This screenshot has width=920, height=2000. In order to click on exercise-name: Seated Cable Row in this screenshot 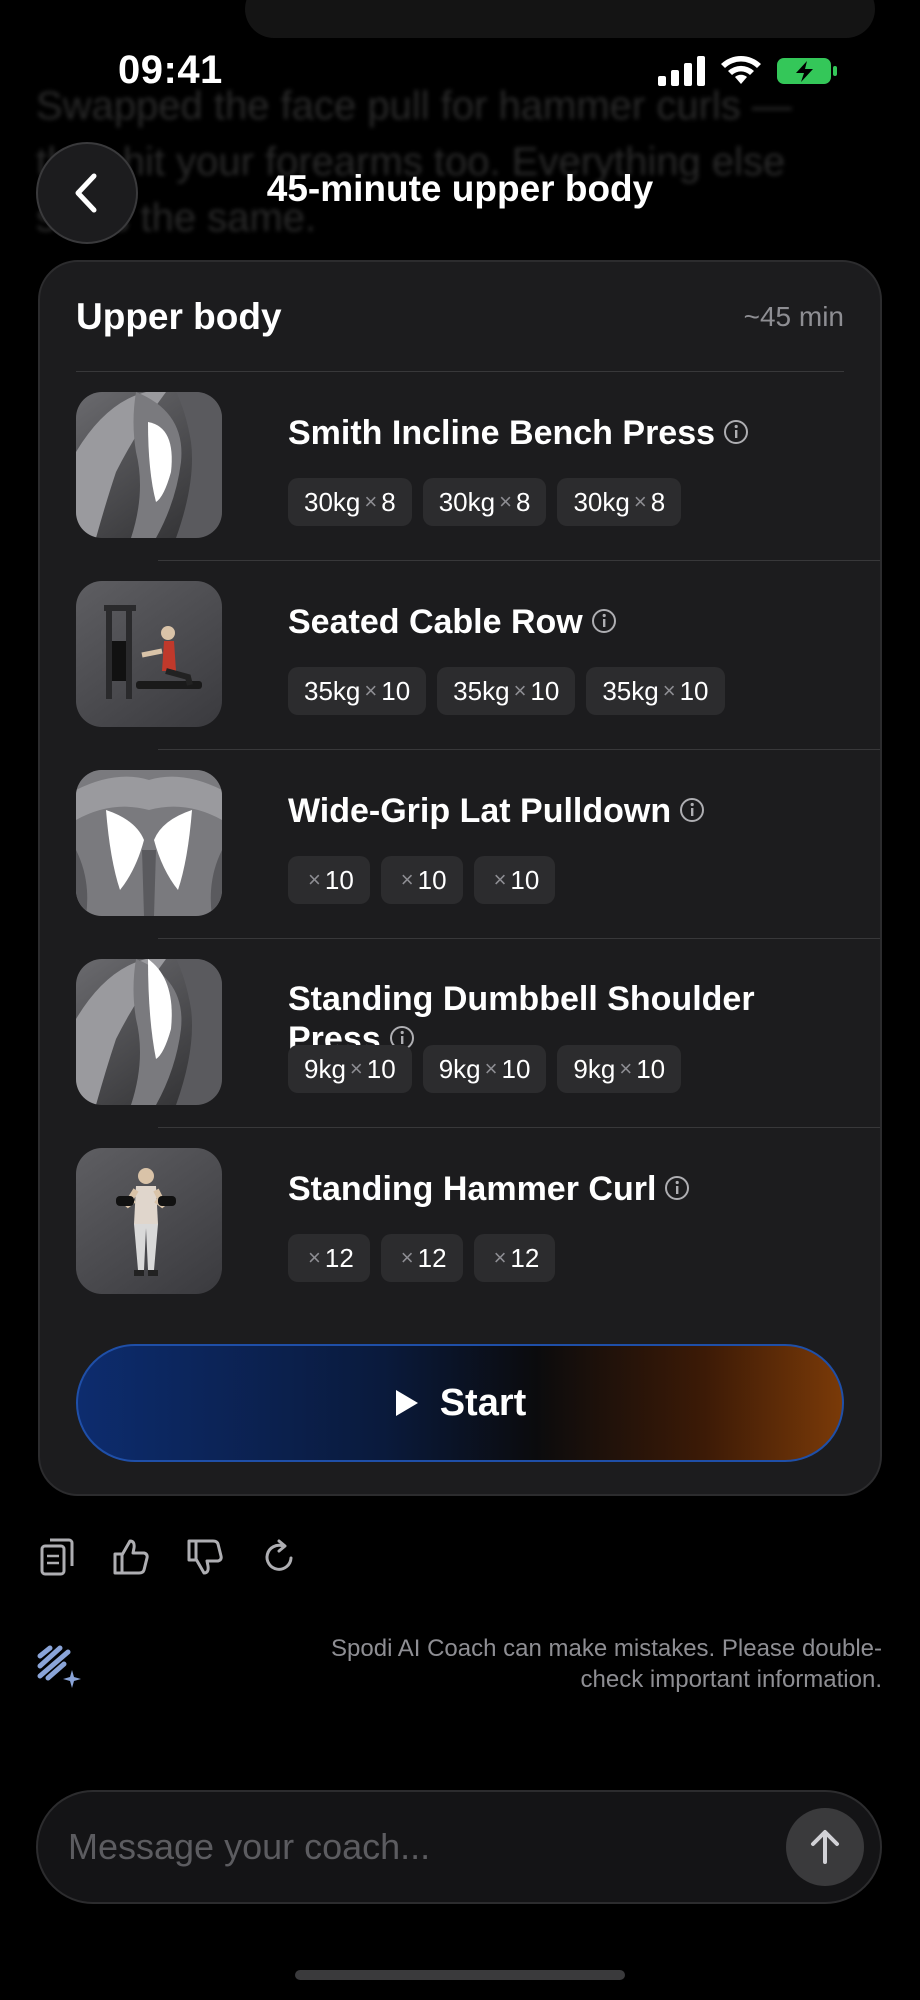, I will do `click(452, 622)`.